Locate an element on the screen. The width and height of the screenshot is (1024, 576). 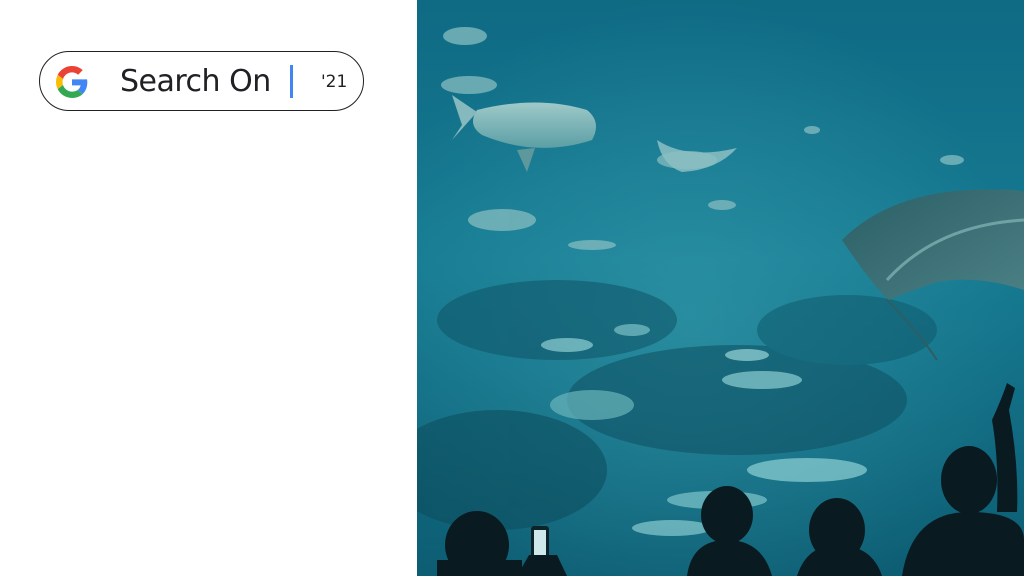
google-g-icon is located at coordinates (72, 82).